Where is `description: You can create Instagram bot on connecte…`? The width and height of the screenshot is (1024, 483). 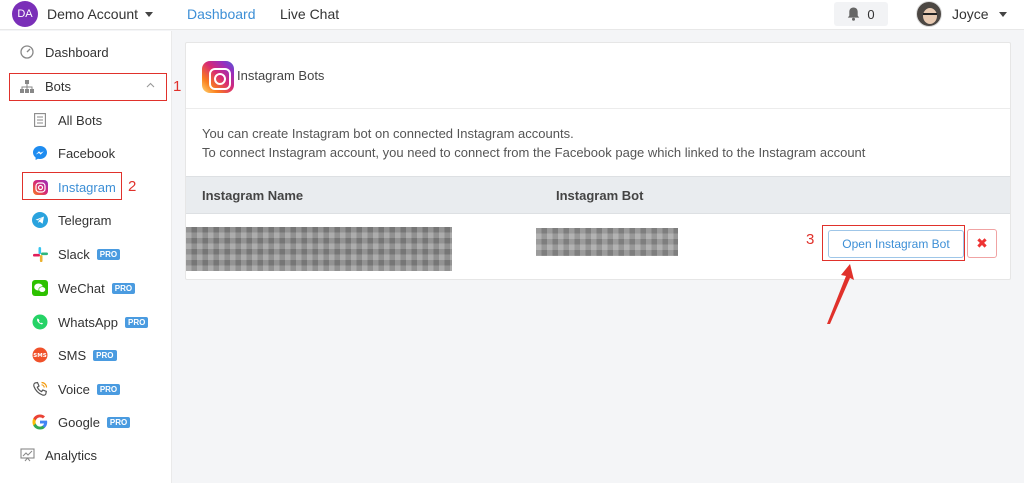 description: You can create Instagram bot on connecte… is located at coordinates (533, 143).